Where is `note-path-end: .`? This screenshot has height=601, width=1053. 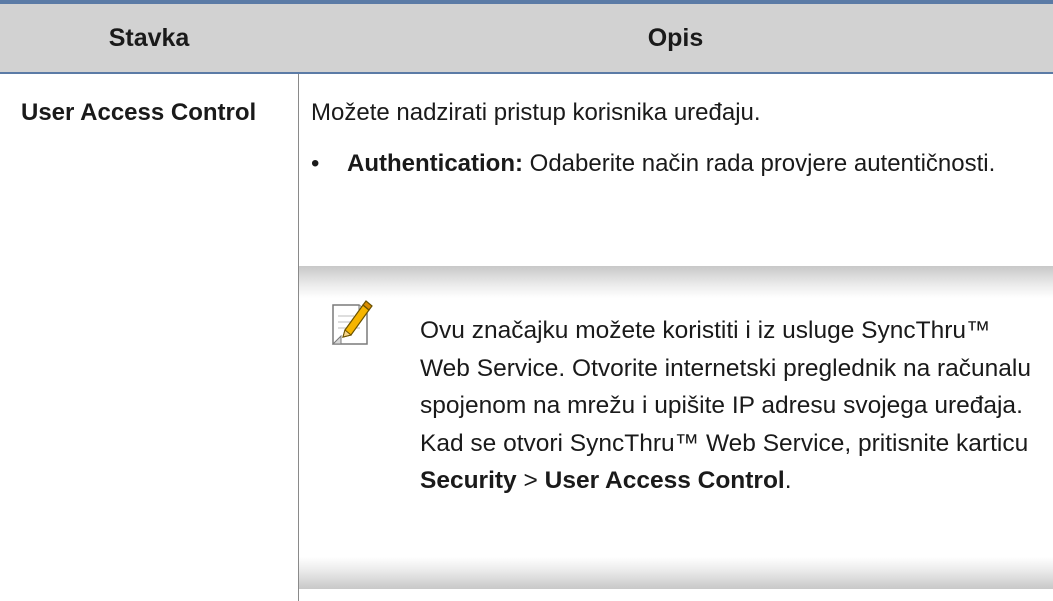 note-path-end: . is located at coordinates (788, 481).